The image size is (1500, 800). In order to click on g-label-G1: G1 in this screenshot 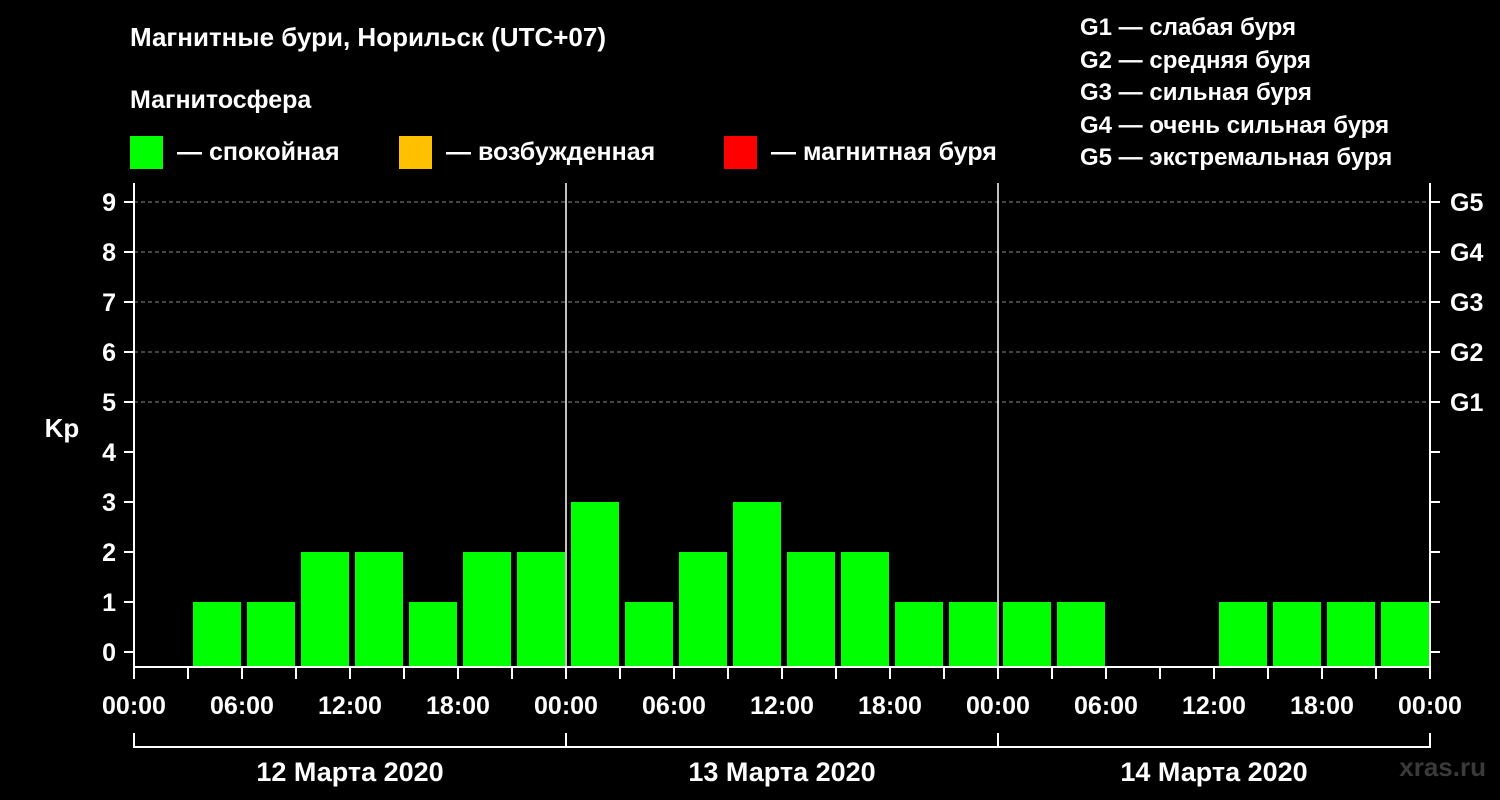, I will do `click(1466, 403)`.